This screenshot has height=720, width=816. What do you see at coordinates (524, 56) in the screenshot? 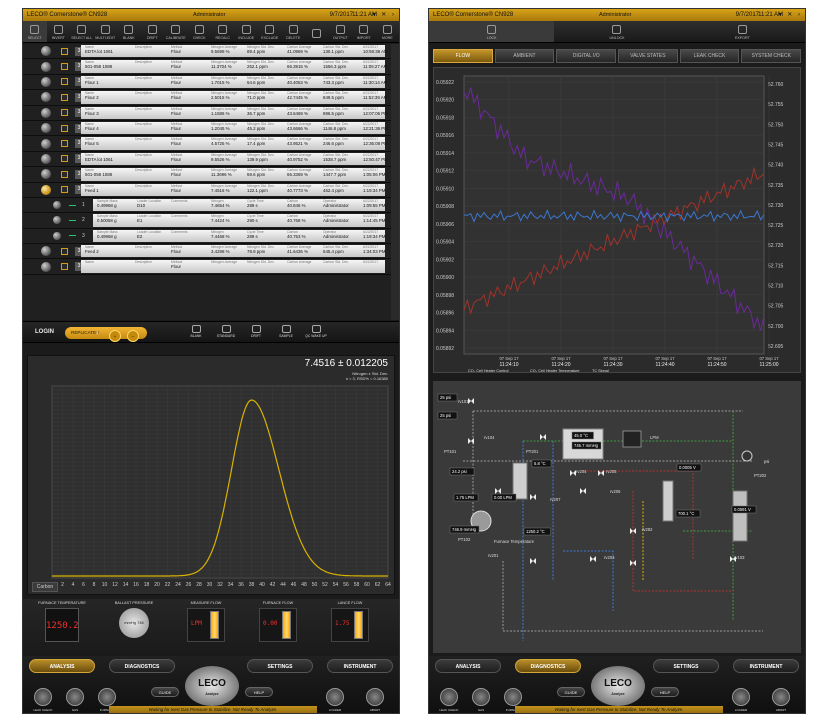
I see `tab-ambient: AMBIENT` at bounding box center [524, 56].